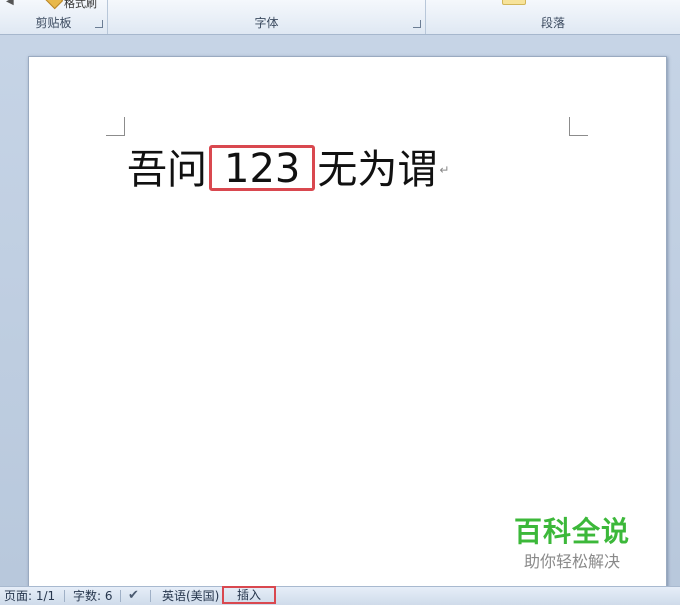 The width and height of the screenshot is (680, 605). What do you see at coordinates (552, 23) in the screenshot?
I see `paragraph-group-label: 段落` at bounding box center [552, 23].